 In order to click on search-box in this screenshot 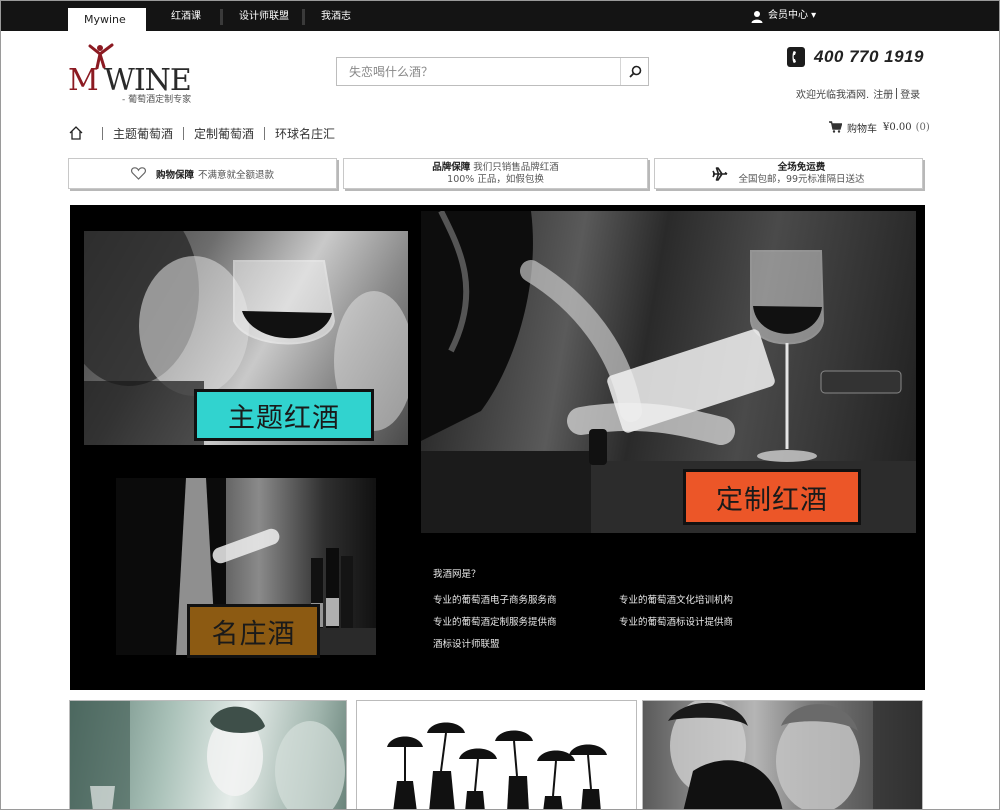, I will do `click(492, 71)`.